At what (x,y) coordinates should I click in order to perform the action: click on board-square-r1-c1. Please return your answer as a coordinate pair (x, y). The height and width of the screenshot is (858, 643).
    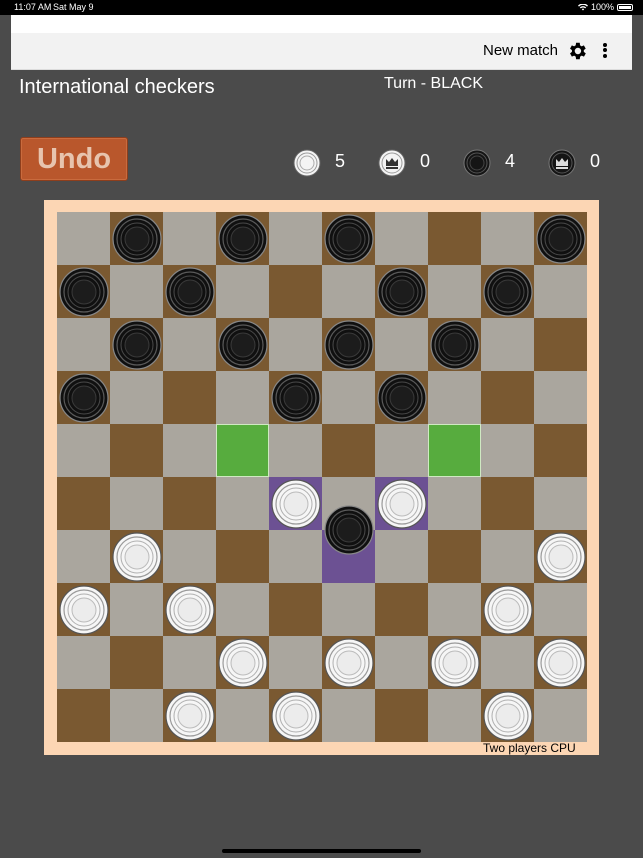
    Looking at the image, I should click on (136, 291).